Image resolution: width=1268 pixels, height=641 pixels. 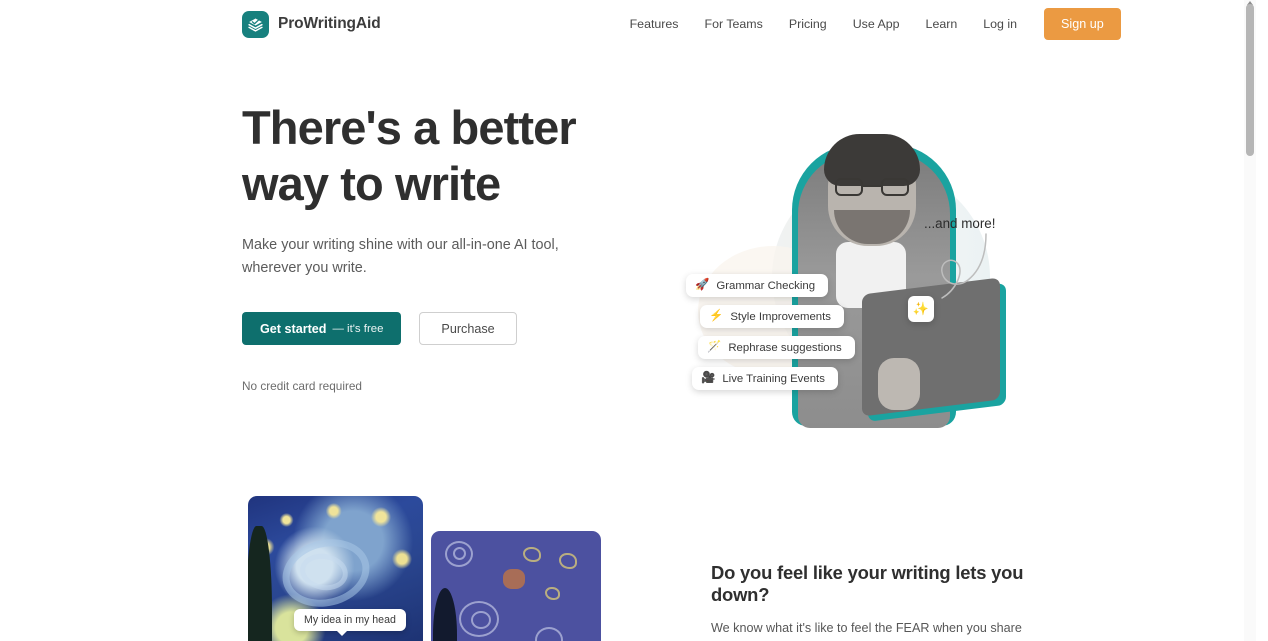 What do you see at coordinates (808, 24) in the screenshot?
I see `nav-link-pricing: Pricing` at bounding box center [808, 24].